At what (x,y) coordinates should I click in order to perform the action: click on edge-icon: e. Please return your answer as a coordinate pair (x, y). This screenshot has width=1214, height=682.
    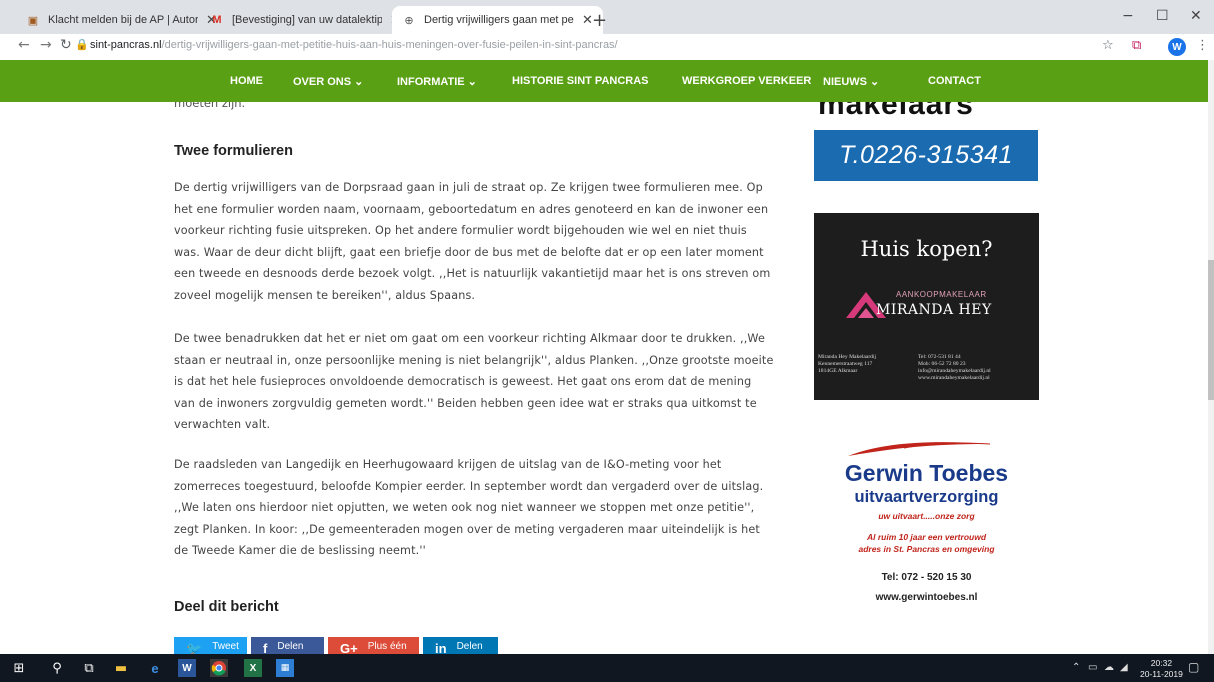
    Looking at the image, I should click on (155, 668).